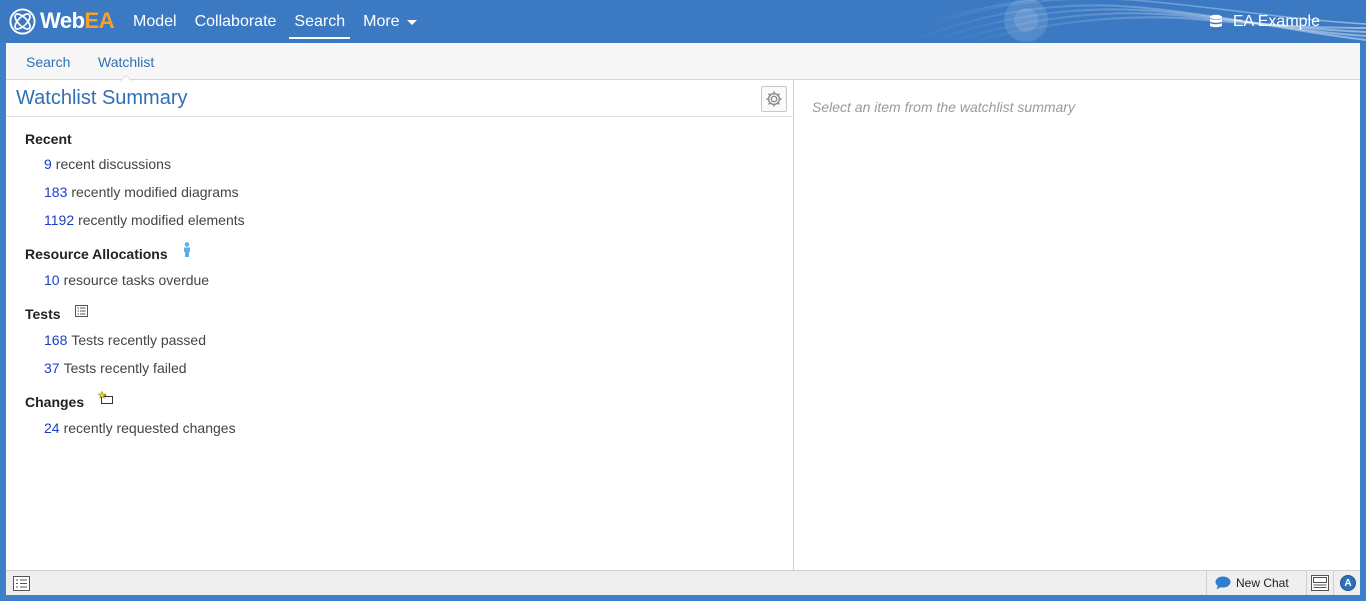  I want to click on gear-icon, so click(774, 99).